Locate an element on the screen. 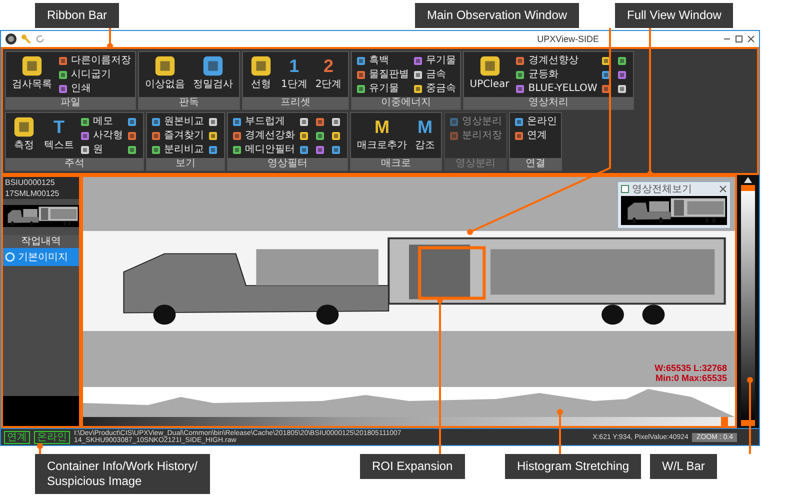 This screenshot has width=803, height=498. ribbon-button: UPClear is located at coordinates (490, 72).